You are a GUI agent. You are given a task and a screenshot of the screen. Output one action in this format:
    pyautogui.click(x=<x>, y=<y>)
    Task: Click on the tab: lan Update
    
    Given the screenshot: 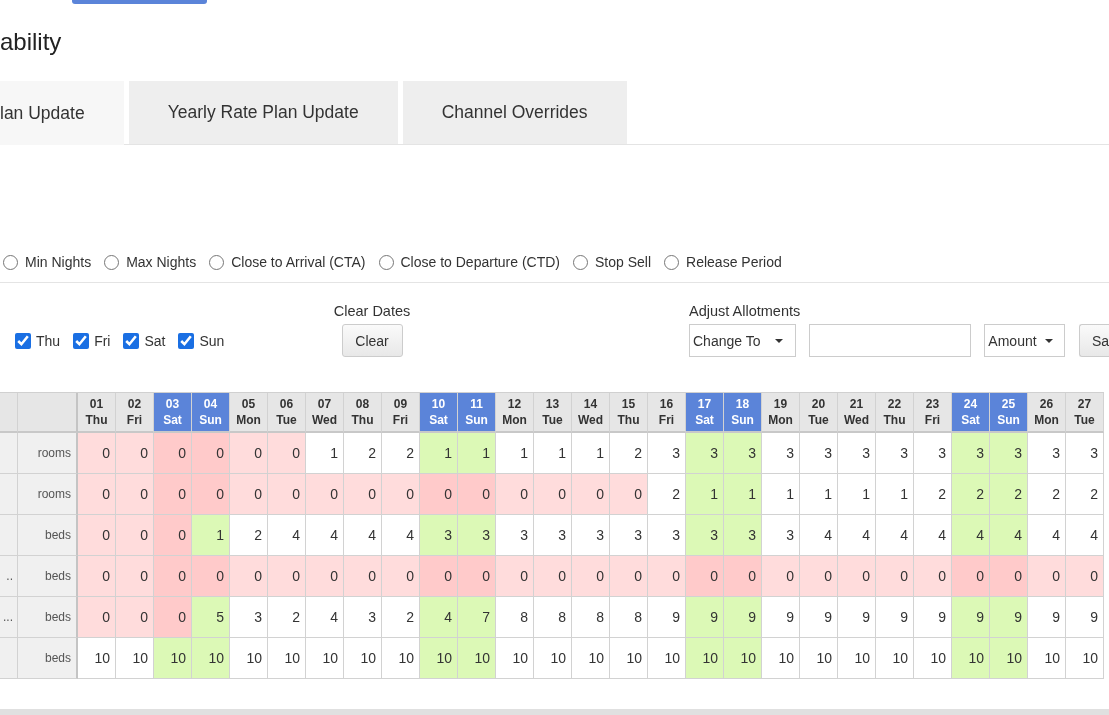 What is the action you would take?
    pyautogui.click(x=62, y=113)
    